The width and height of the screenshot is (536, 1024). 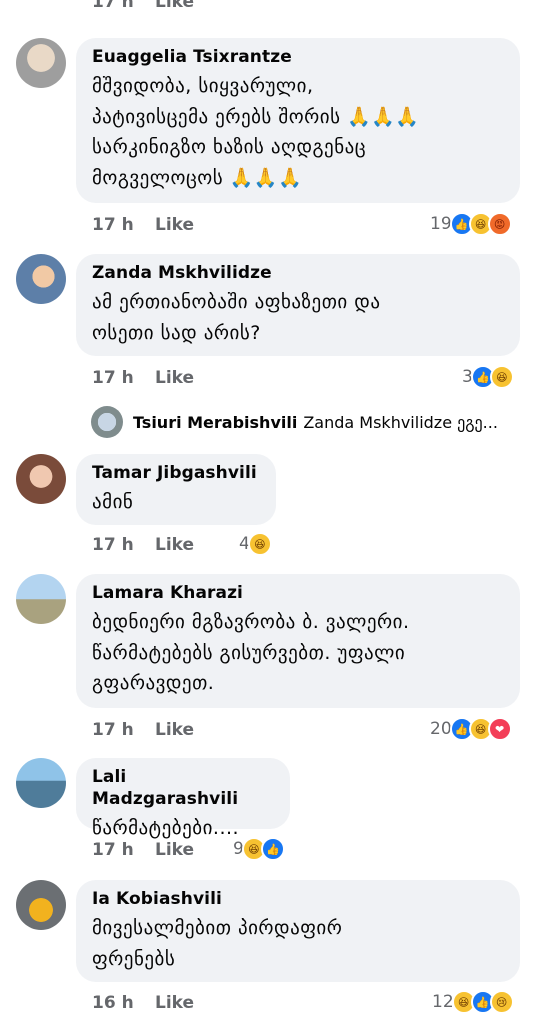 What do you see at coordinates (256, 116) in the screenshot?
I see `comment-line: პატივისცემა ერებს შორის 🙏🙏🙏` at bounding box center [256, 116].